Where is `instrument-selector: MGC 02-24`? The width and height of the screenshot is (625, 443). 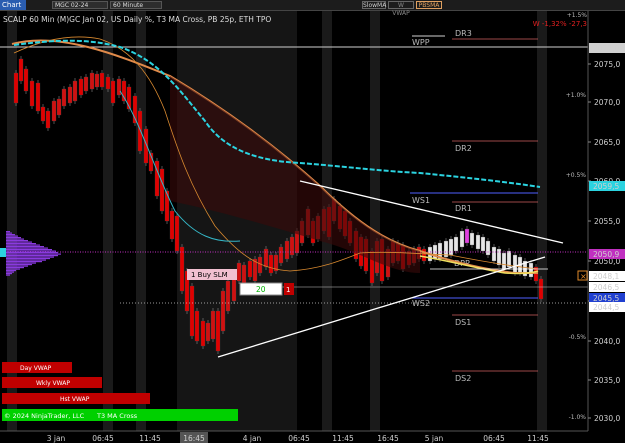 instrument-selector: MGC 02-24 is located at coordinates (80, 5).